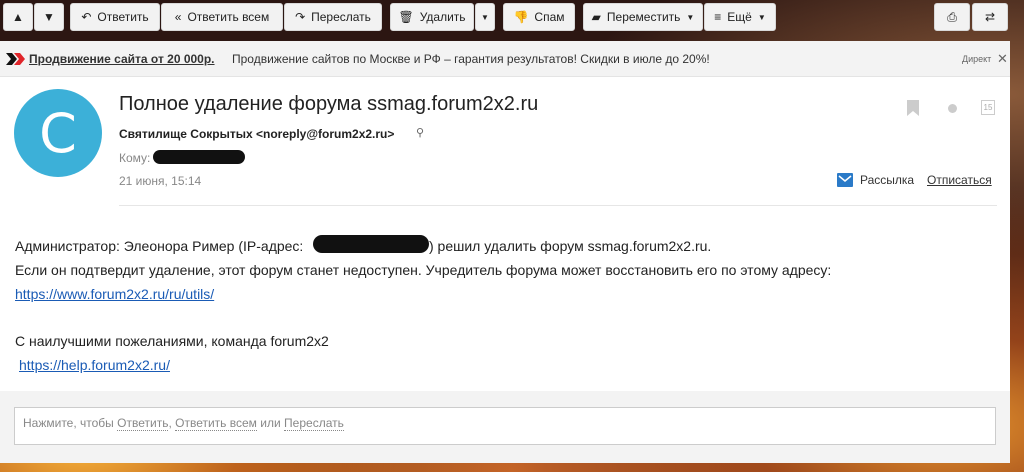 This screenshot has width=1024, height=472. What do you see at coordinates (270, 423) in the screenshot?
I see `reply-or: или` at bounding box center [270, 423].